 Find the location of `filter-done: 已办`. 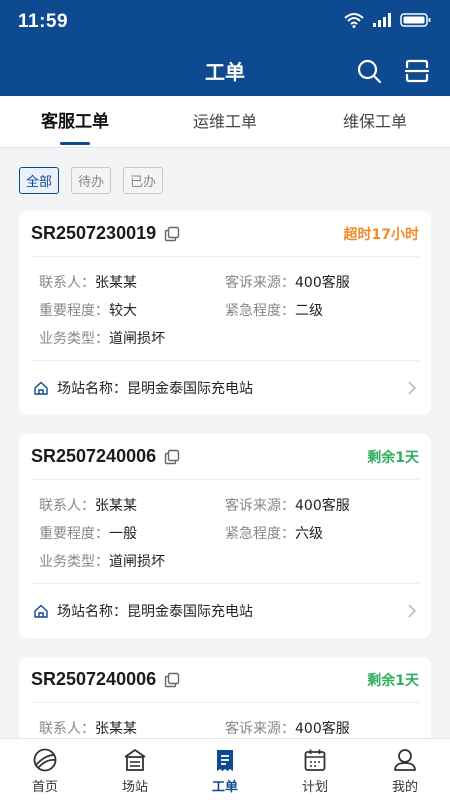

filter-done: 已办 is located at coordinates (143, 180).